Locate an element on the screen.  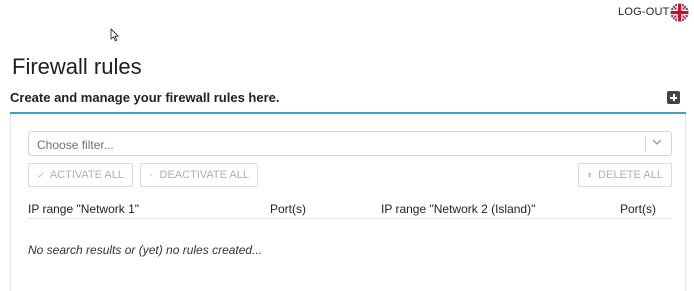
logout-link: LOG-OUT is located at coordinates (644, 12).